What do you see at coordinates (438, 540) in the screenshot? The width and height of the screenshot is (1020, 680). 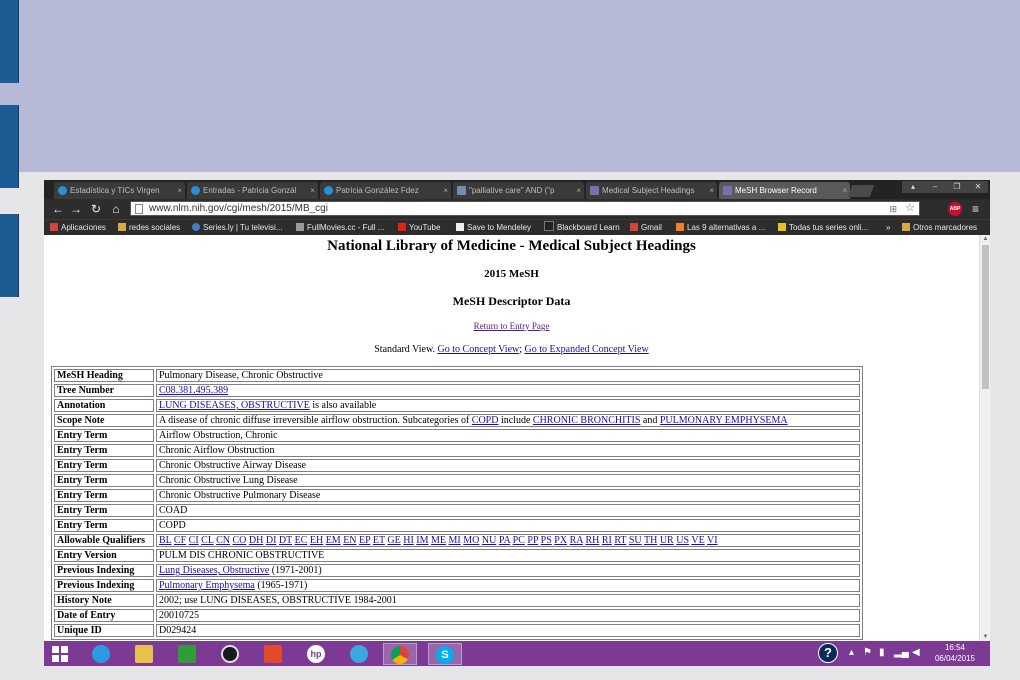 I see `qualifier-link-me: ME` at bounding box center [438, 540].